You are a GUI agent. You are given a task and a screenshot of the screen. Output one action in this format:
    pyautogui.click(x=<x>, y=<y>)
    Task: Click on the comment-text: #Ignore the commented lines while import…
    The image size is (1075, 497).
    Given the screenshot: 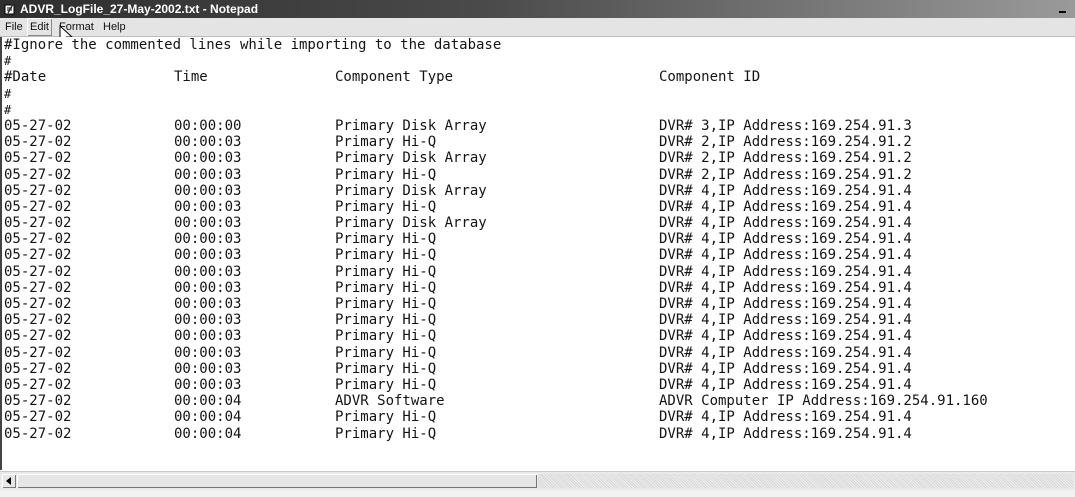 What is the action you would take?
    pyautogui.click(x=253, y=45)
    